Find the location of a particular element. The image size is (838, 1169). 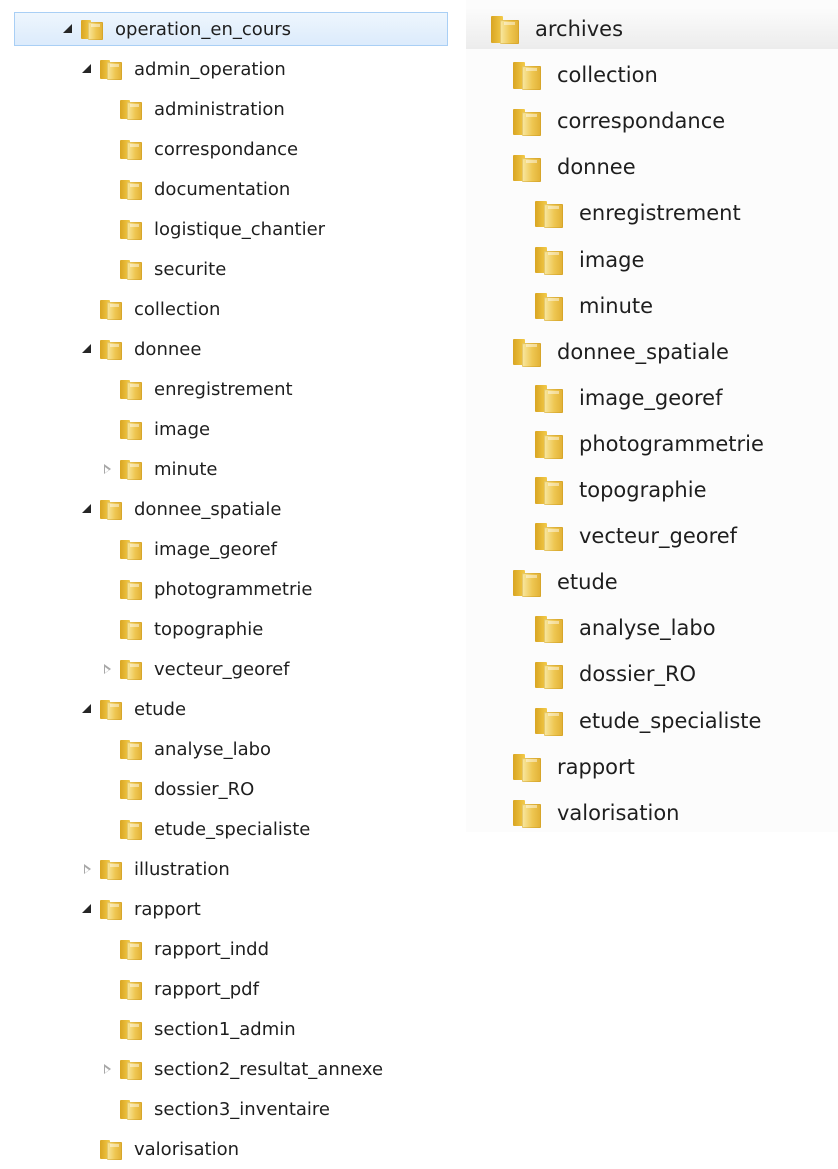

tree-item-securite: securite is located at coordinates (224, 269).